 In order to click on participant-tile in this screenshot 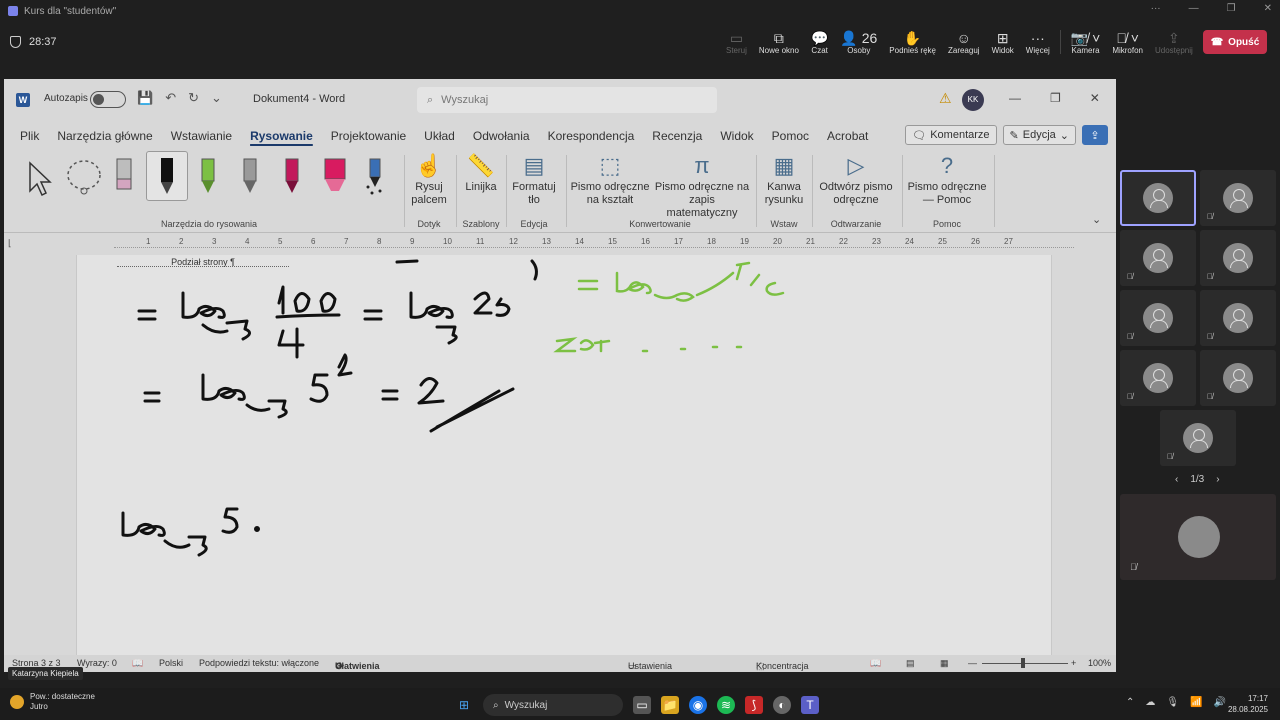, I will do `click(1158, 198)`.